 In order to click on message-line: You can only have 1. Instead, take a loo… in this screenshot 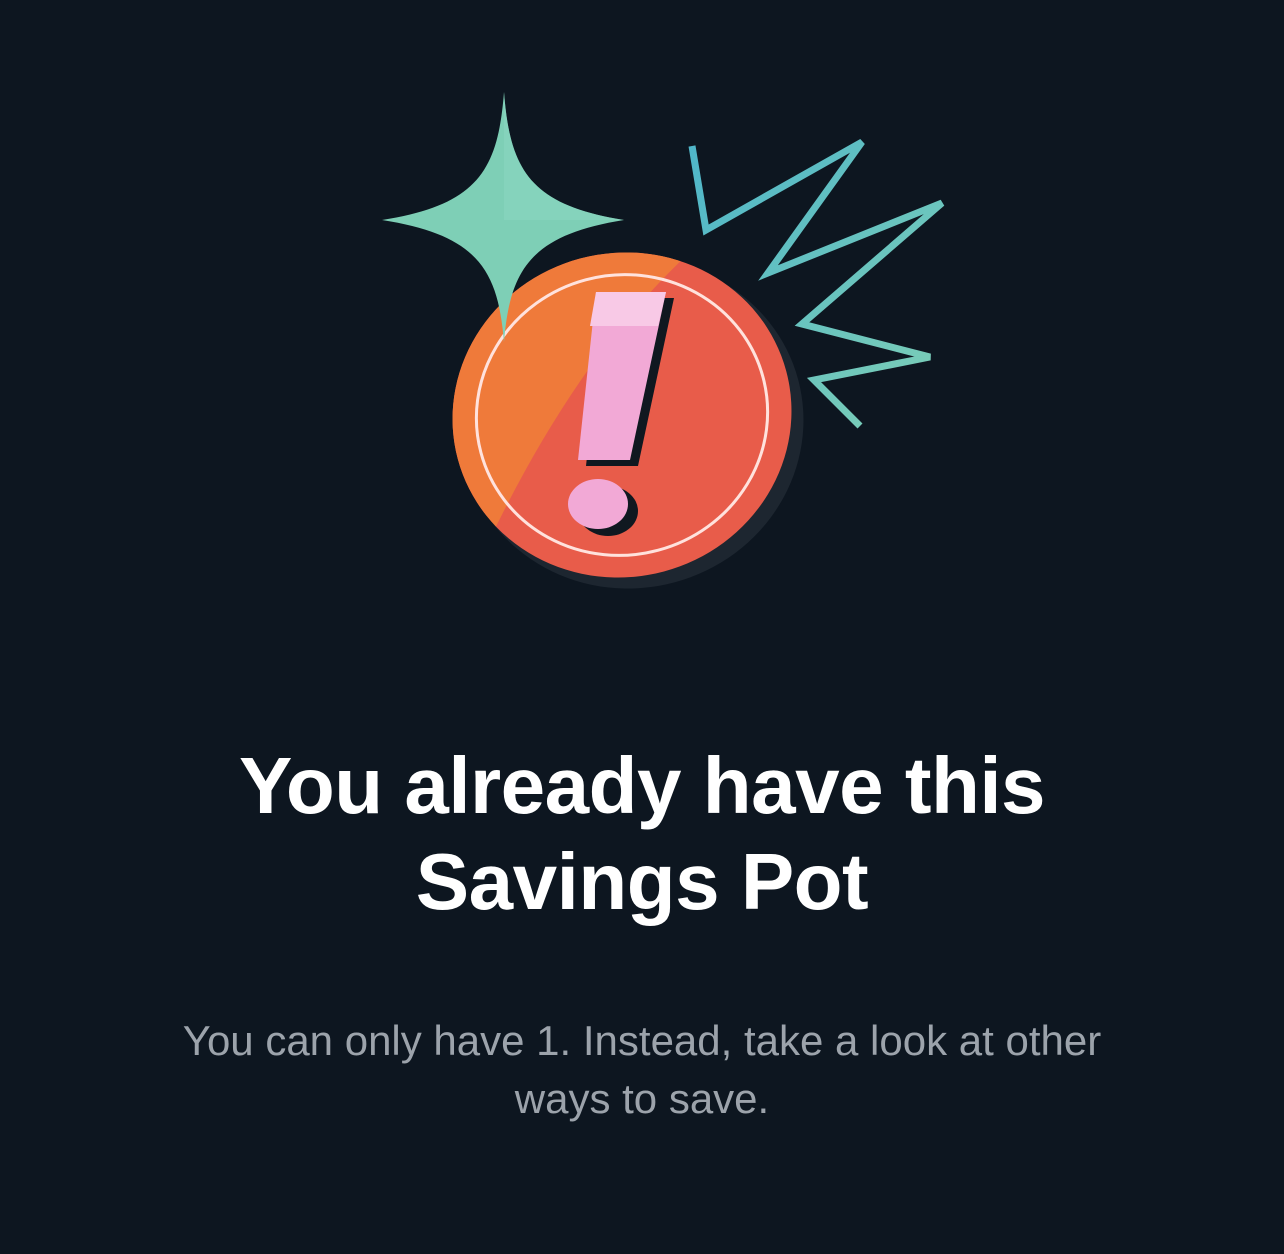, I will do `click(642, 1040)`.